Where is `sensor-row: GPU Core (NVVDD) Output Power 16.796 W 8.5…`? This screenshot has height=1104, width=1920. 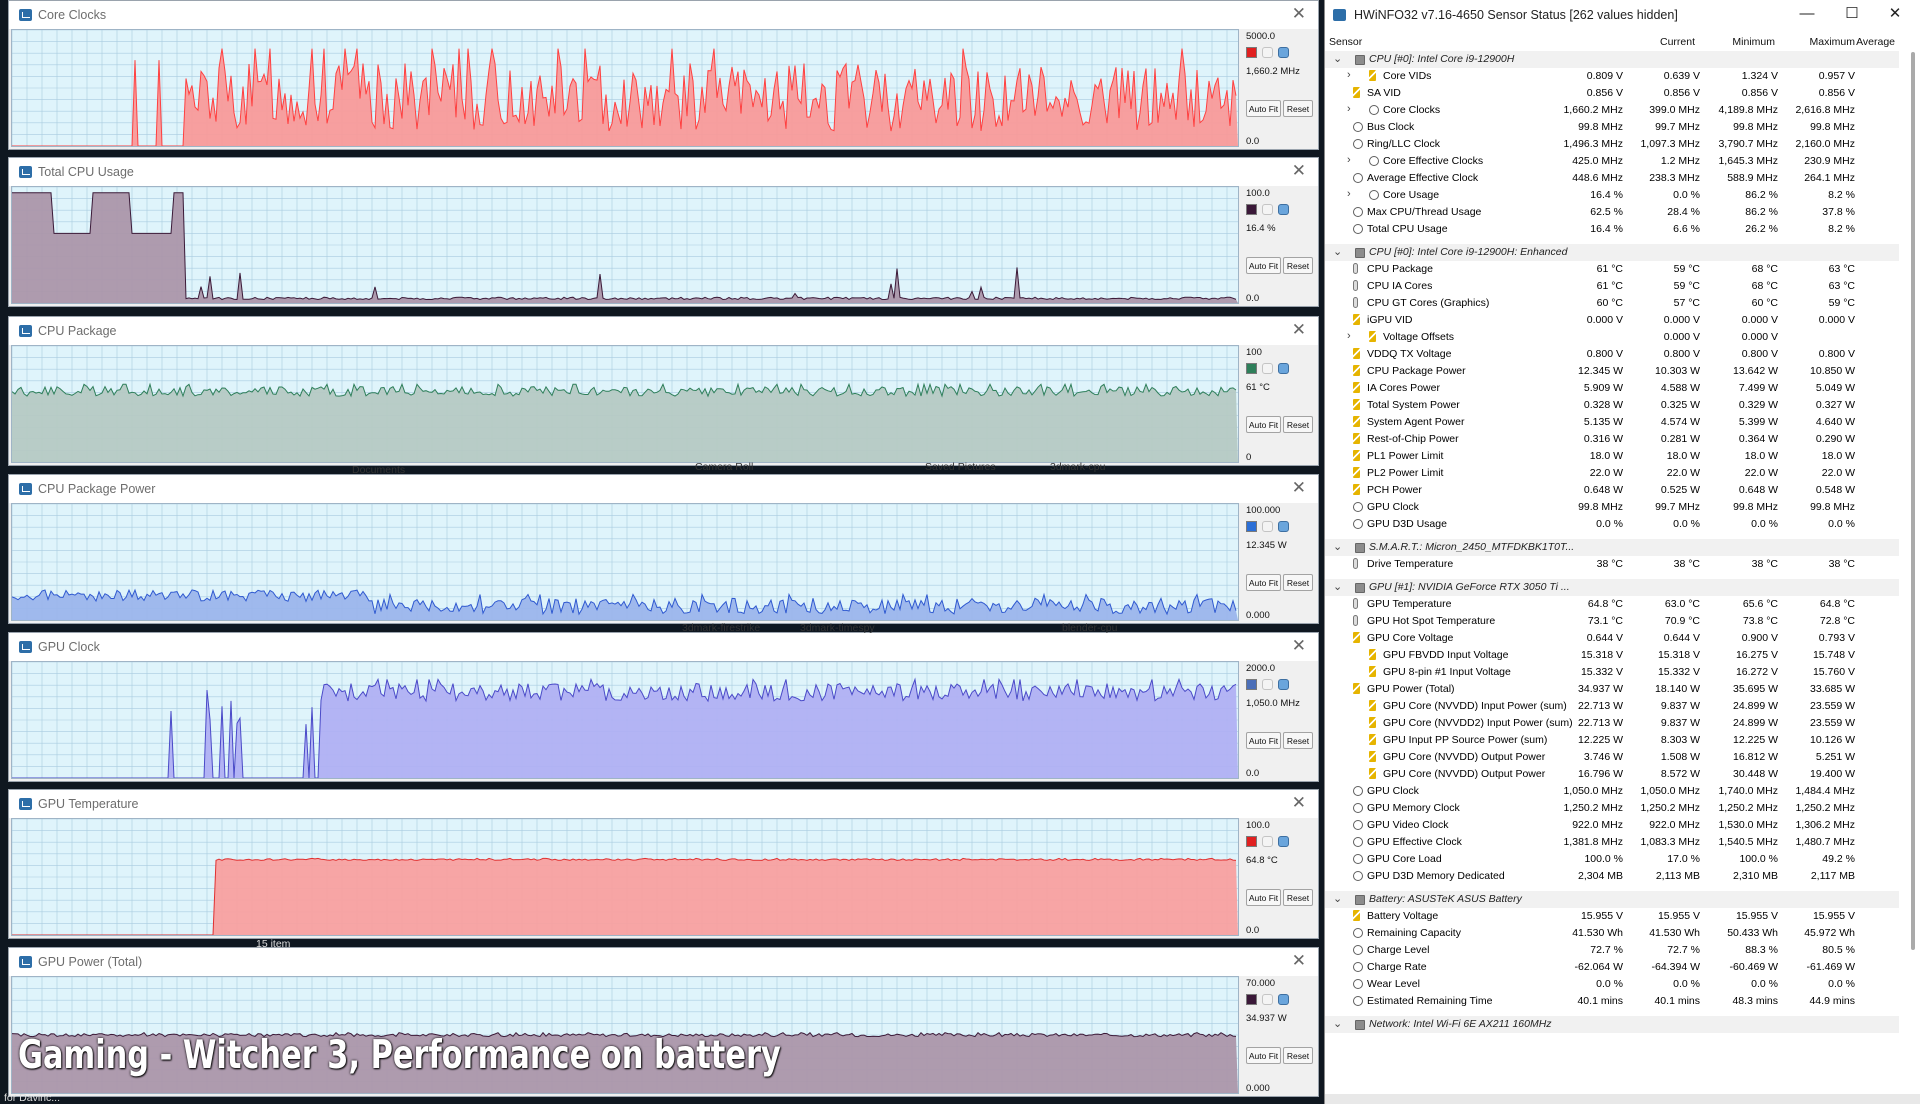 sensor-row: GPU Core (NVVDD) Output Power 16.796 W 8.5… is located at coordinates (1612, 774).